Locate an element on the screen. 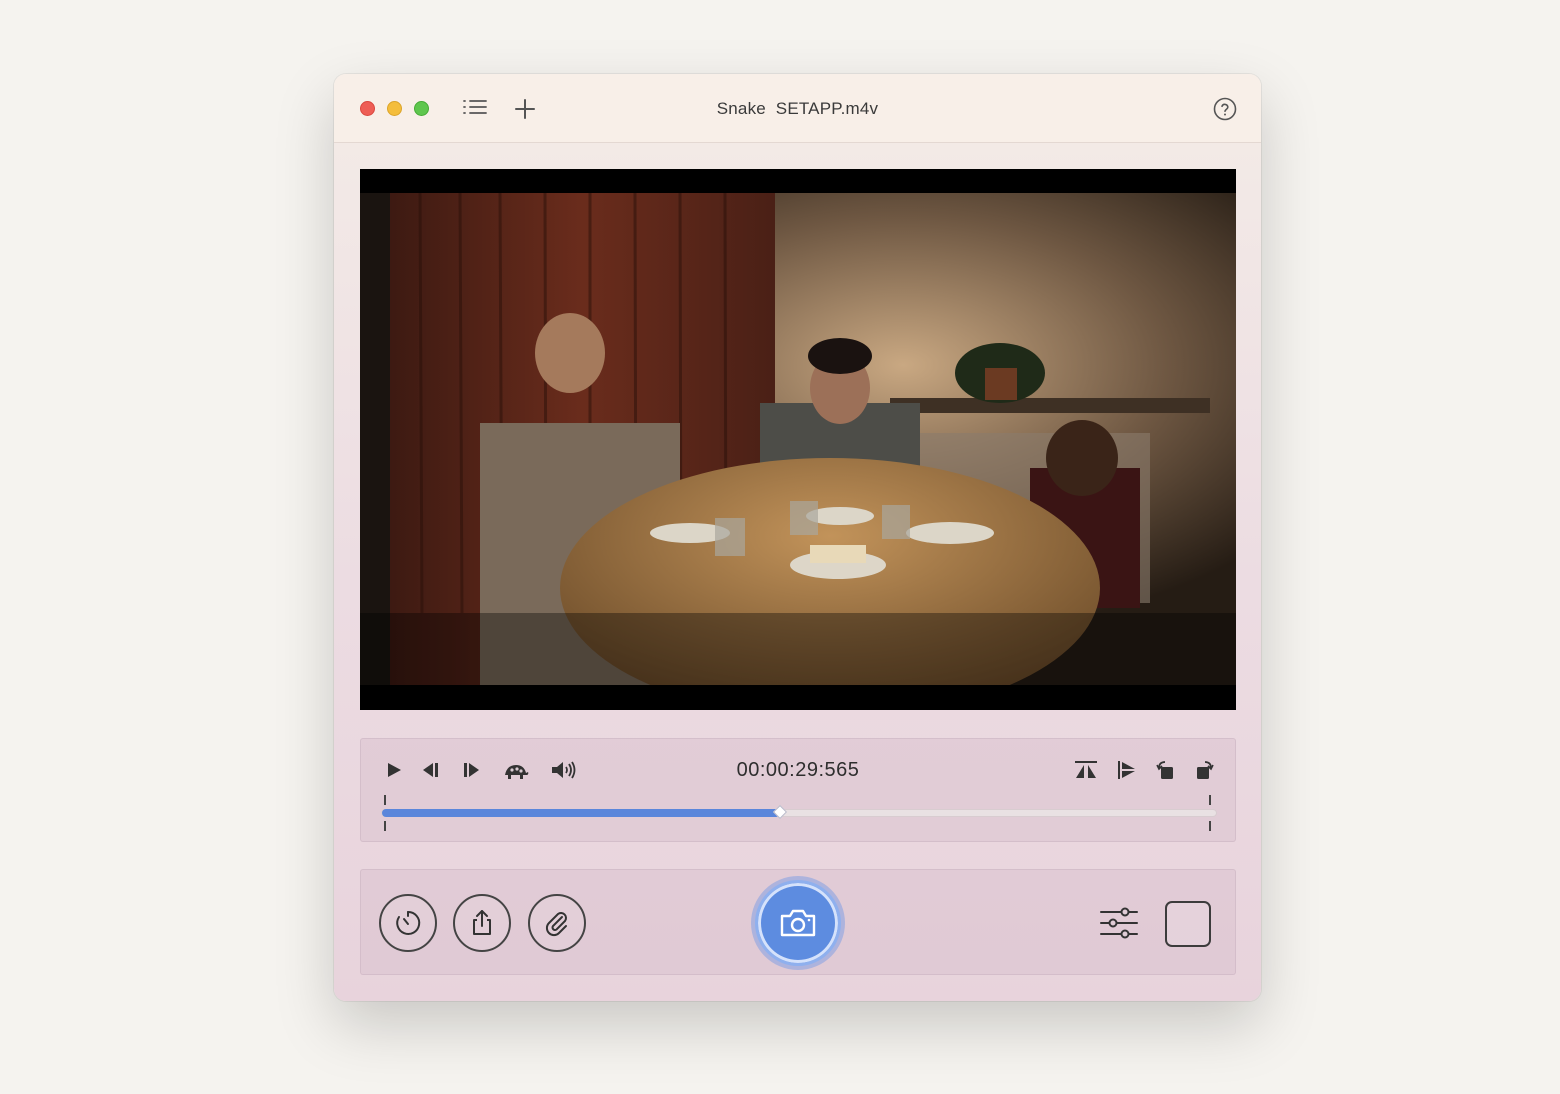  capture-button is located at coordinates (798, 923).